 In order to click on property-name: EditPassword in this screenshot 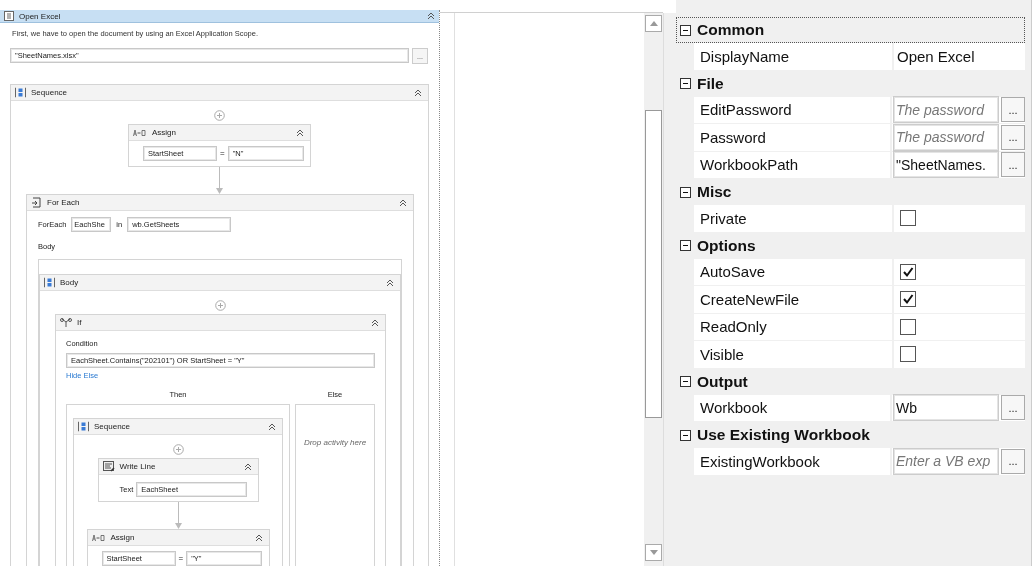, I will do `click(792, 109)`.